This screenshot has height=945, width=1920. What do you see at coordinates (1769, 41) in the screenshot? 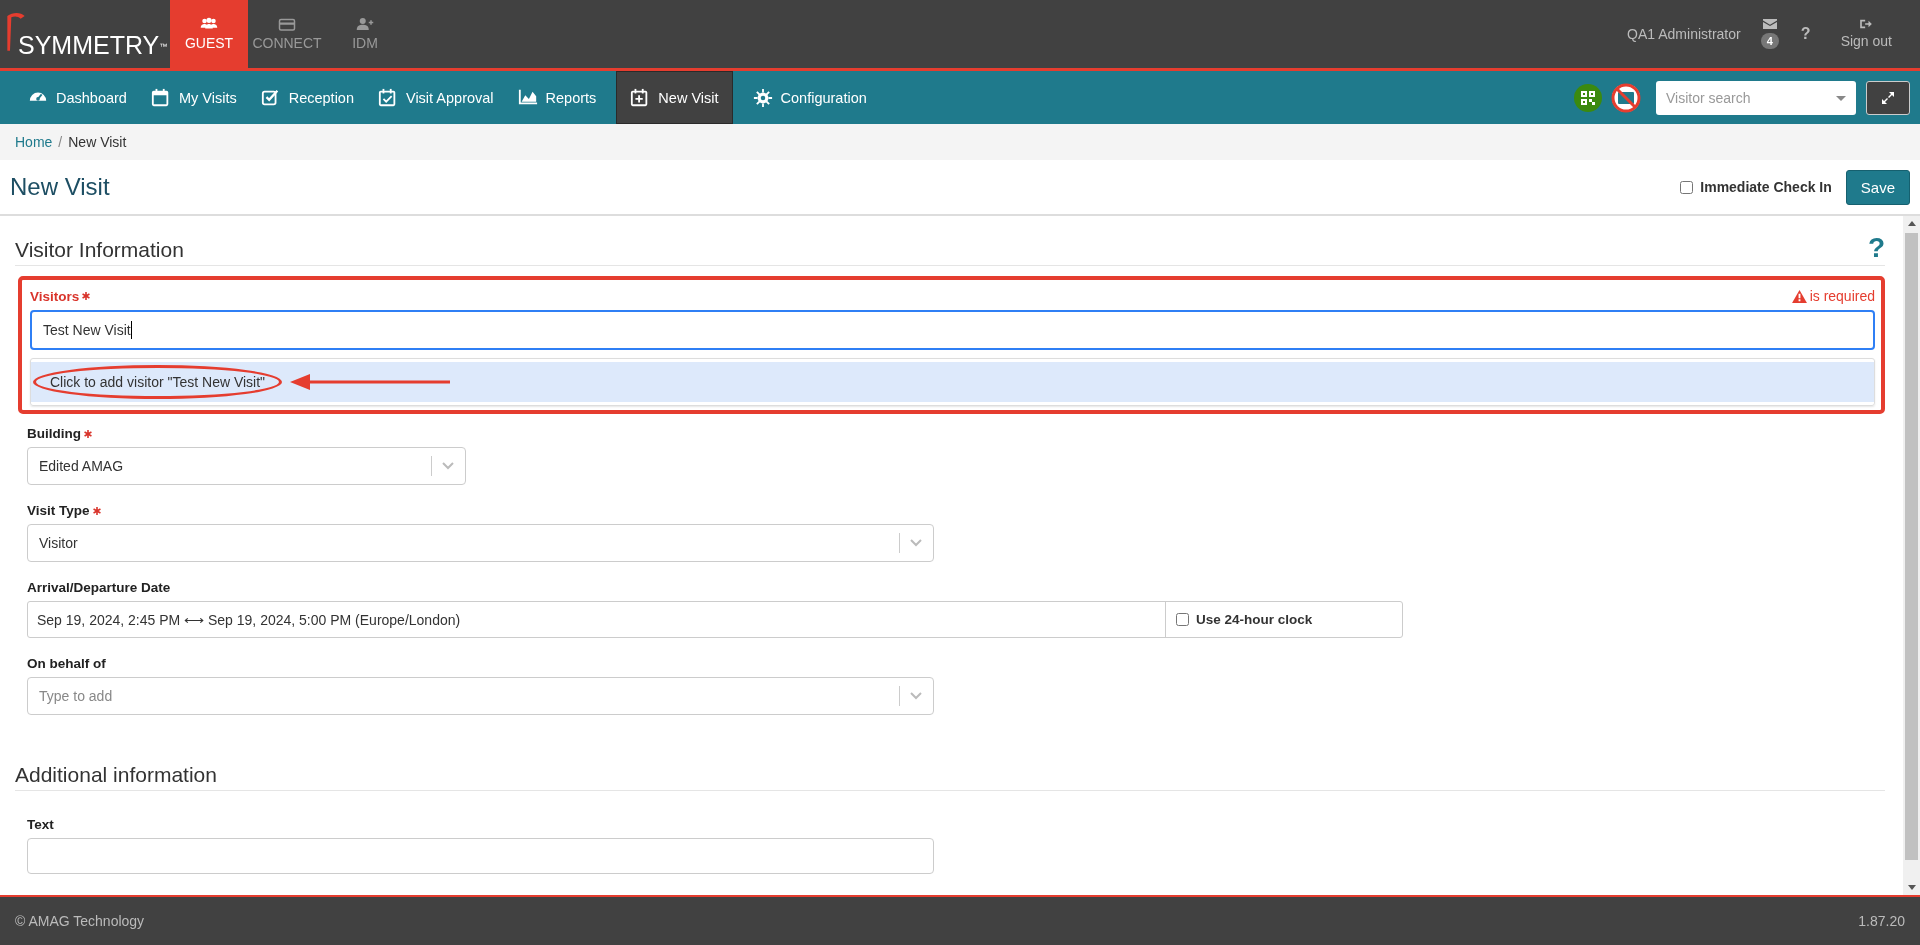
I see `message-count: 4` at bounding box center [1769, 41].